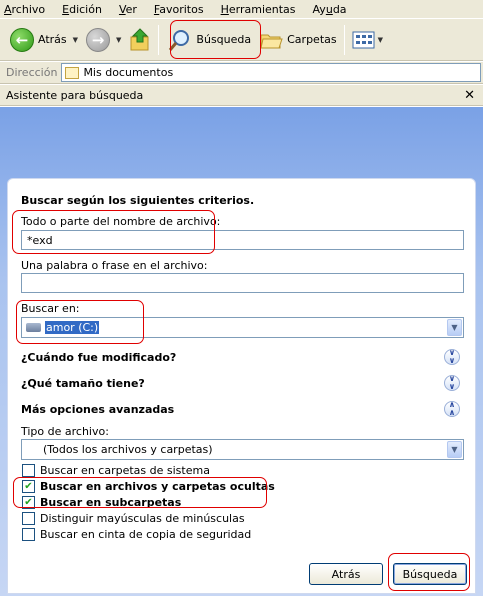 Image resolution: width=483 pixels, height=596 pixels. What do you see at coordinates (128, 449) in the screenshot?
I see `filetype-value: (Todos los archivos y carpetas)` at bounding box center [128, 449].